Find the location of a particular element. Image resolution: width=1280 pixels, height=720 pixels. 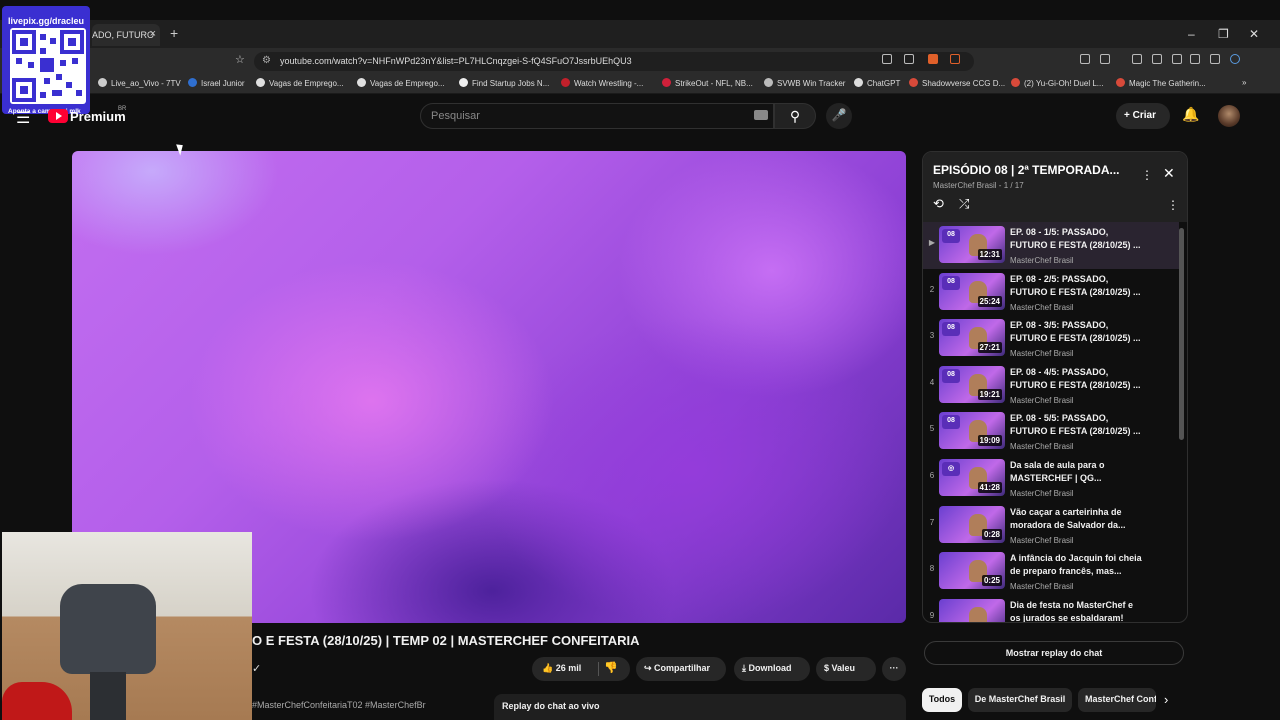

like-count: 26 mil is located at coordinates (568, 668).